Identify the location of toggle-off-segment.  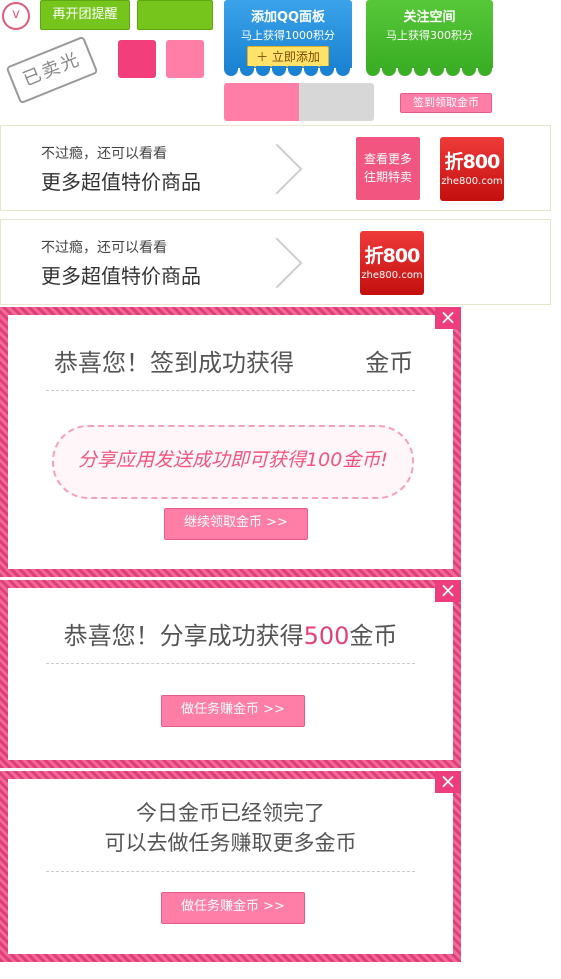
(336, 102).